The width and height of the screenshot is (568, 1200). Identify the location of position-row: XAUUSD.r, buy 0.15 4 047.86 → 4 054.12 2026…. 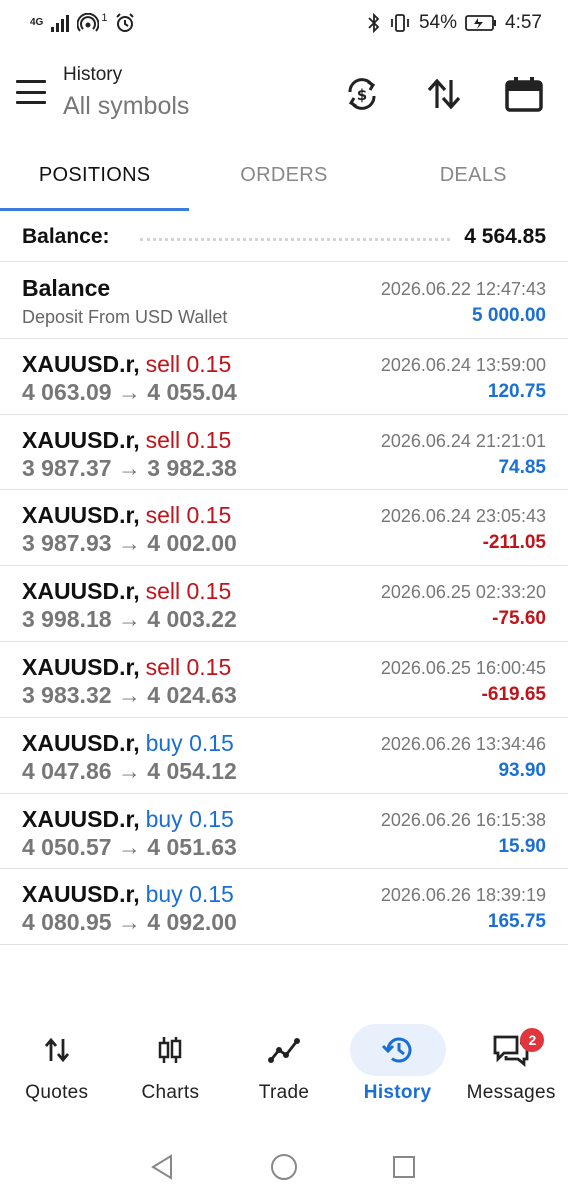
(284, 756).